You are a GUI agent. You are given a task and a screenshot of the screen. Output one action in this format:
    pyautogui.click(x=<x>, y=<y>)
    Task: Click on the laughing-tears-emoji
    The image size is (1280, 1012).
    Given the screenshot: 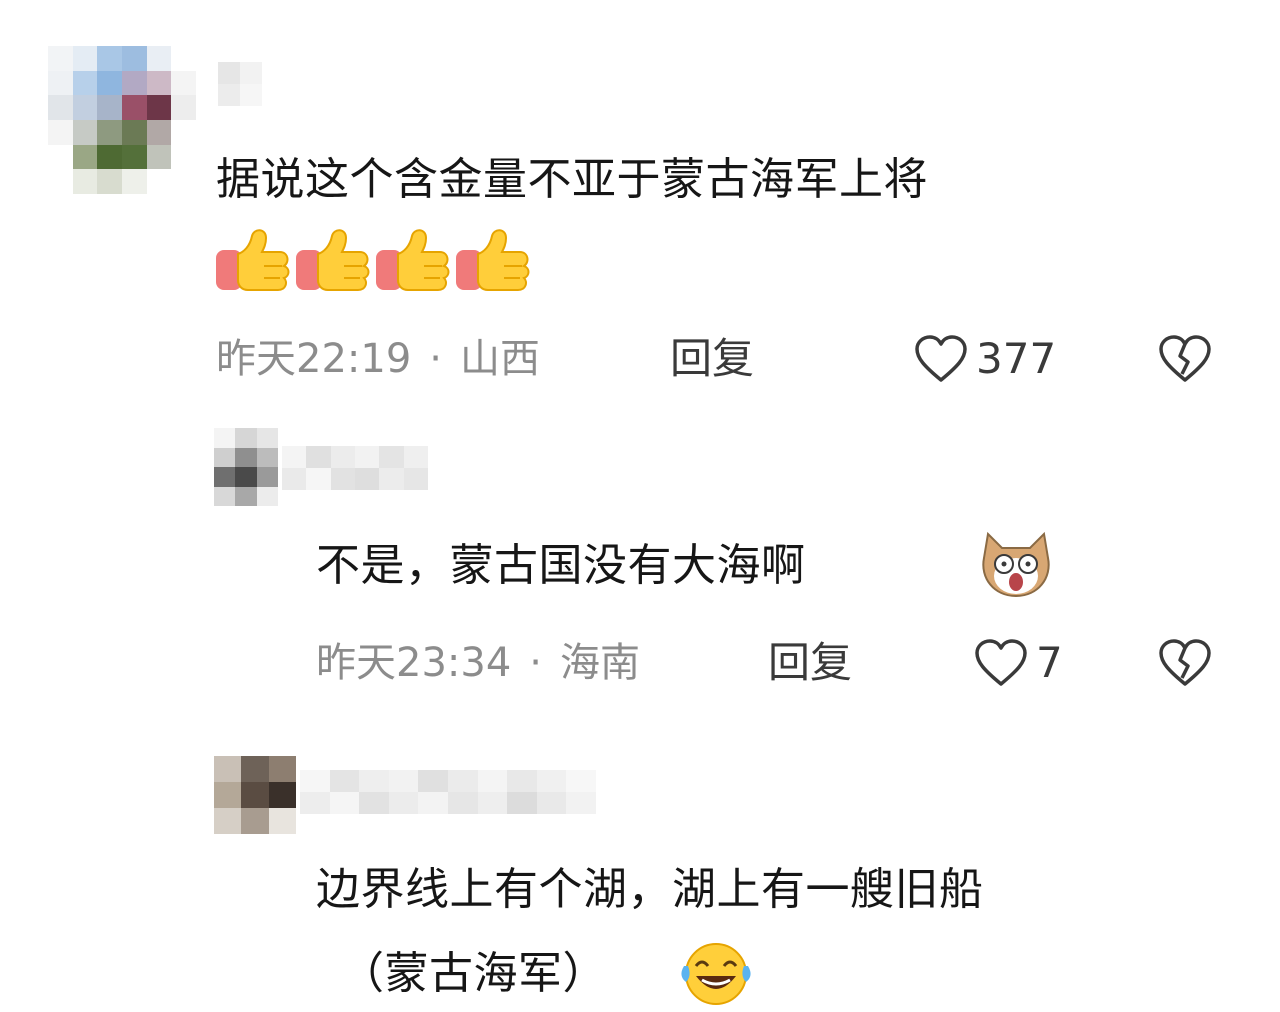 What is the action you would take?
    pyautogui.click(x=716, y=974)
    